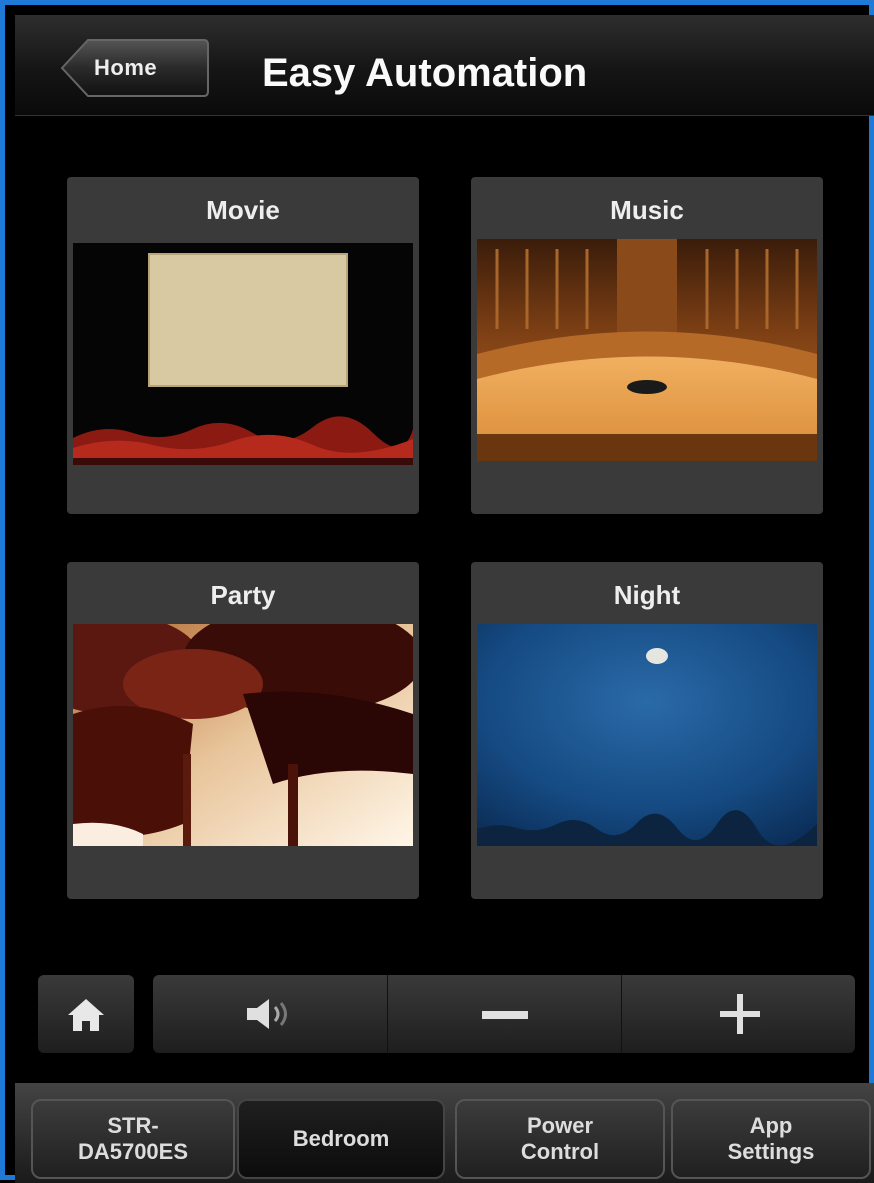 The height and width of the screenshot is (1183, 874). I want to click on tab-label-line1: Bedroom, so click(341, 1138).